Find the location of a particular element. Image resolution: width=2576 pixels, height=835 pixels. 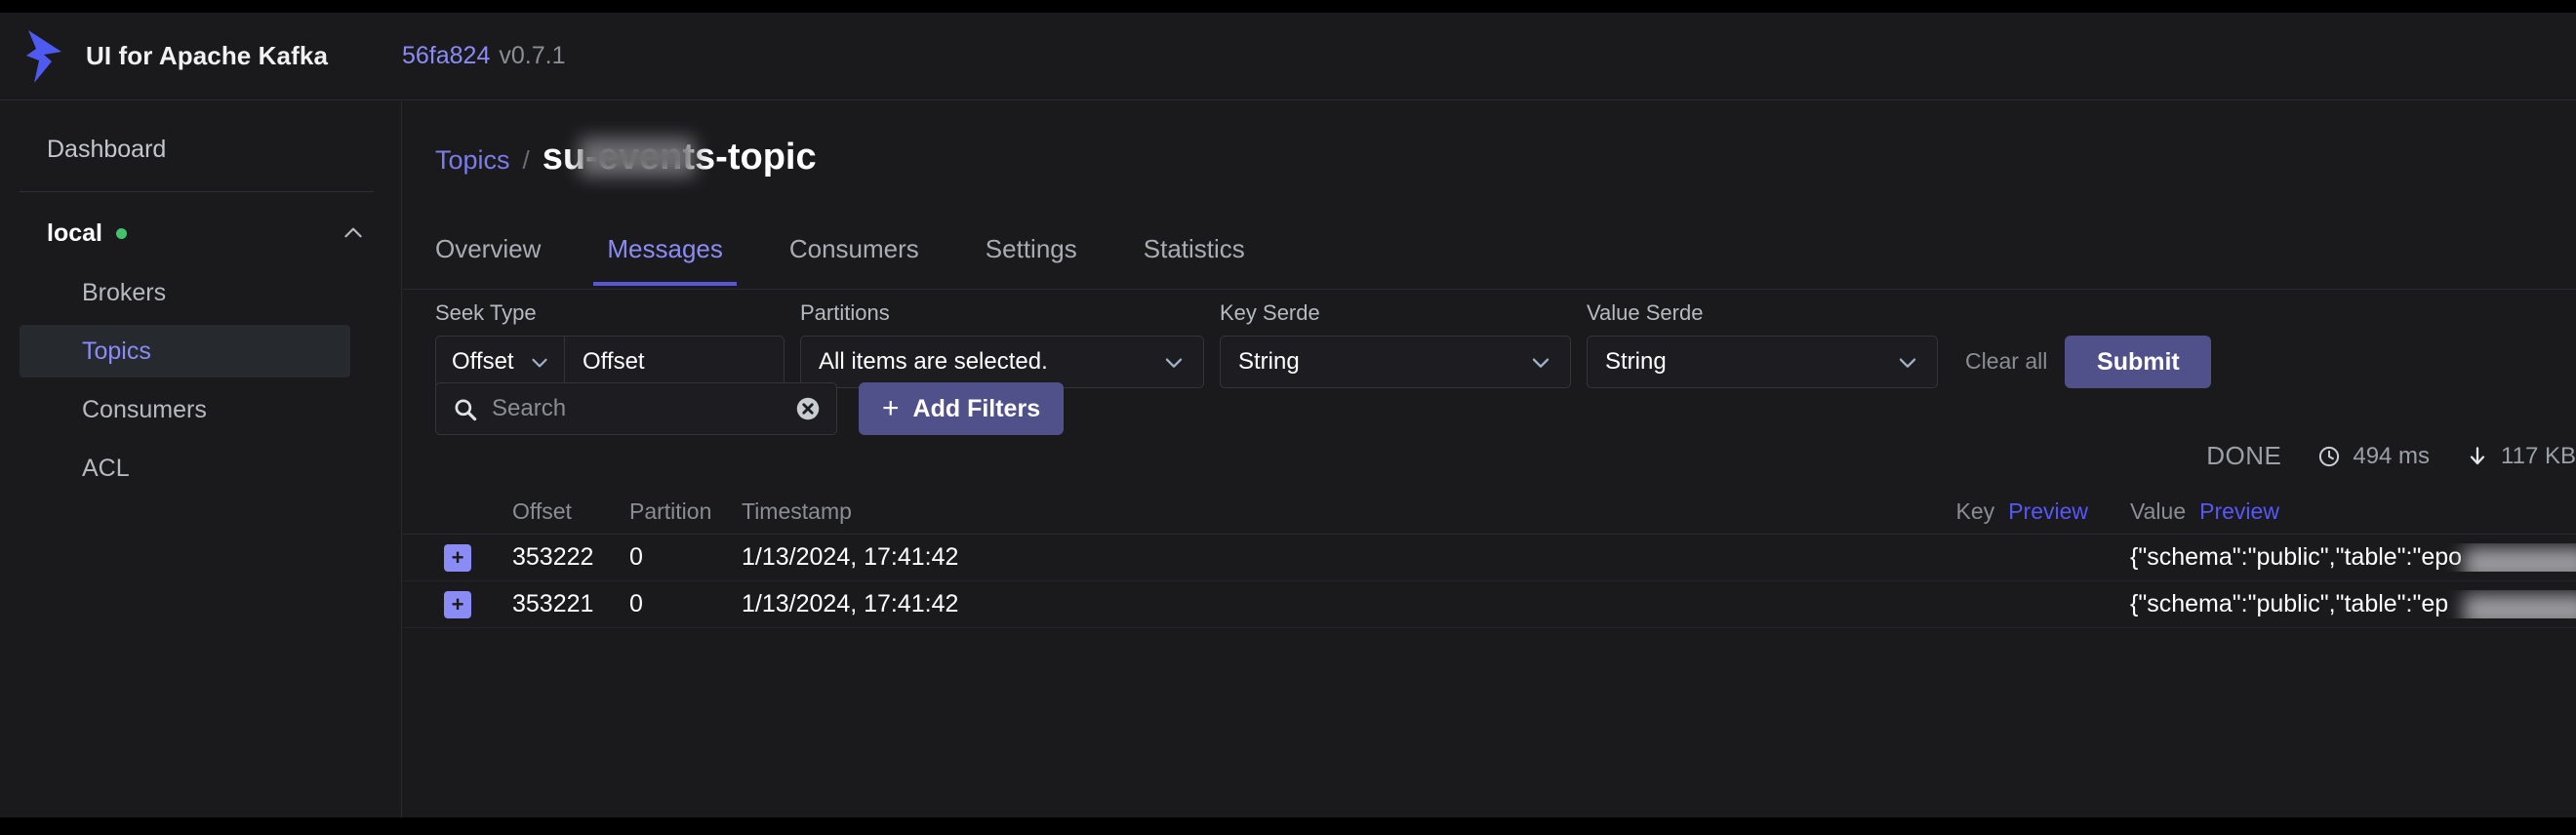

seek-type-label: Seek Type is located at coordinates (486, 312).